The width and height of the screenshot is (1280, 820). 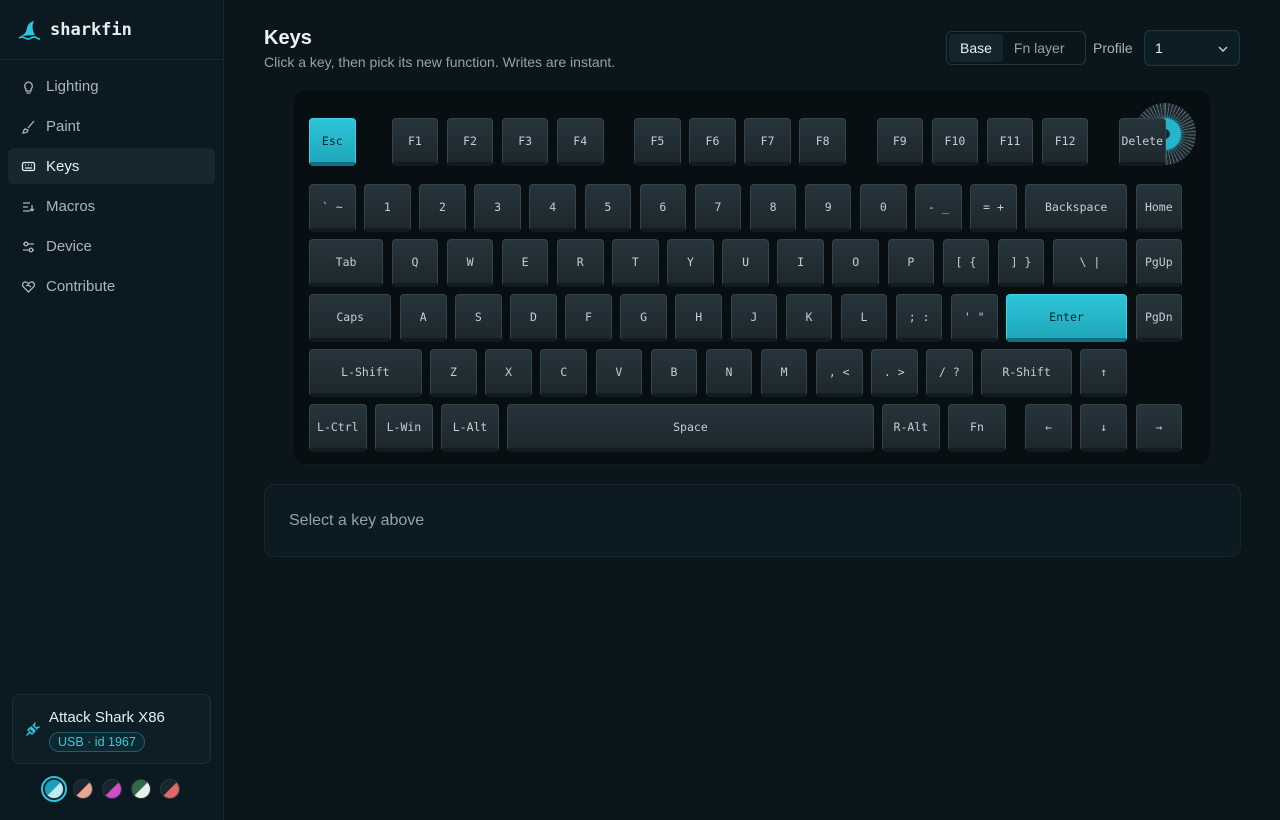 What do you see at coordinates (657, 142) in the screenshot?
I see `key-f5: F5` at bounding box center [657, 142].